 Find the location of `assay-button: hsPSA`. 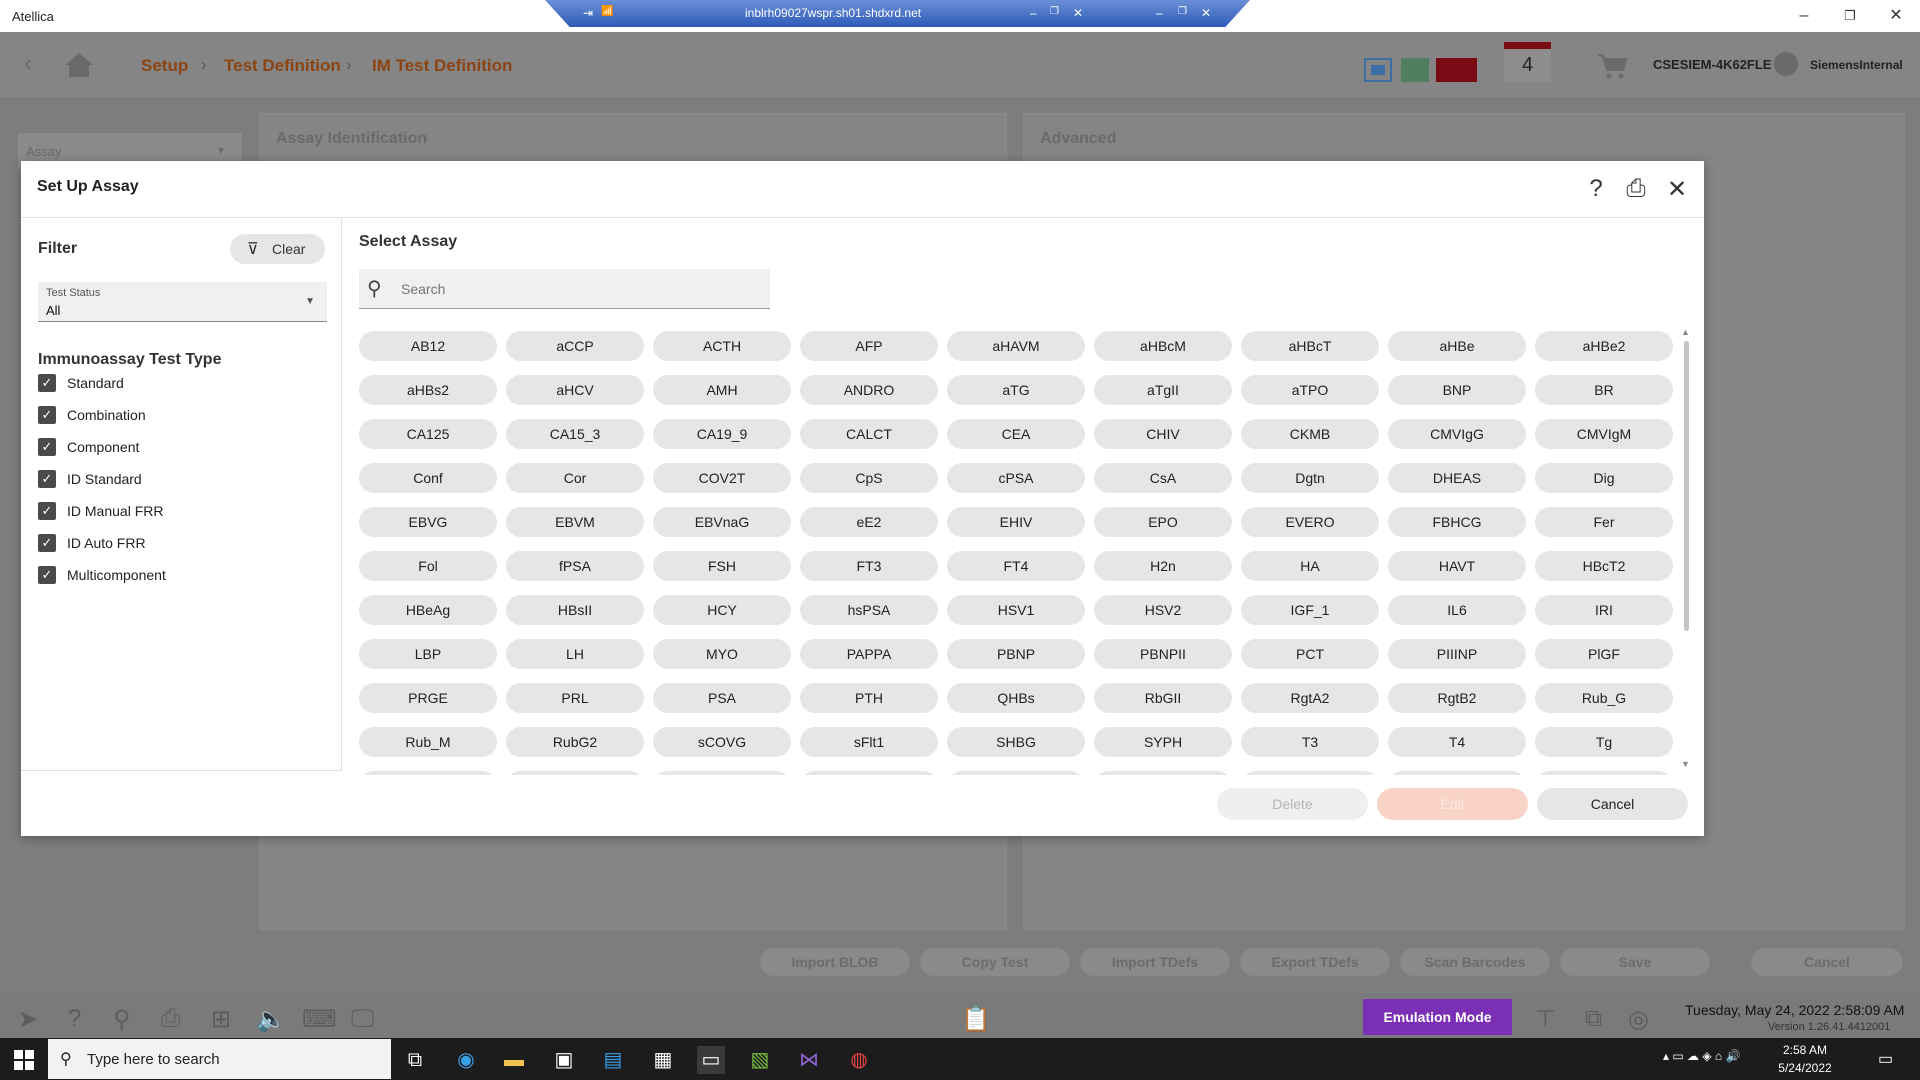

assay-button: hsPSA is located at coordinates (869, 610).